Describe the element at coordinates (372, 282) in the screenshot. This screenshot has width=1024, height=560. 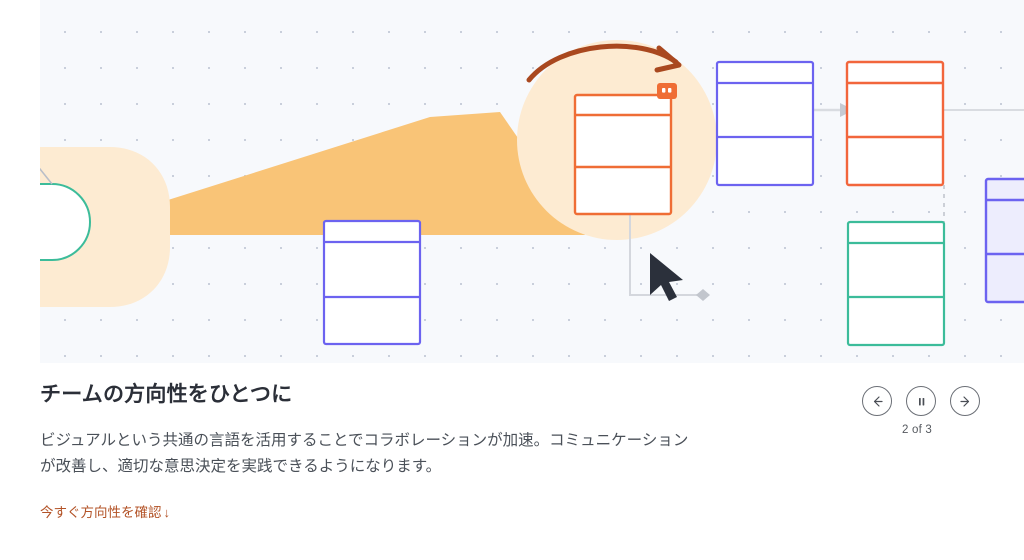
I see `card-blue-left` at that location.